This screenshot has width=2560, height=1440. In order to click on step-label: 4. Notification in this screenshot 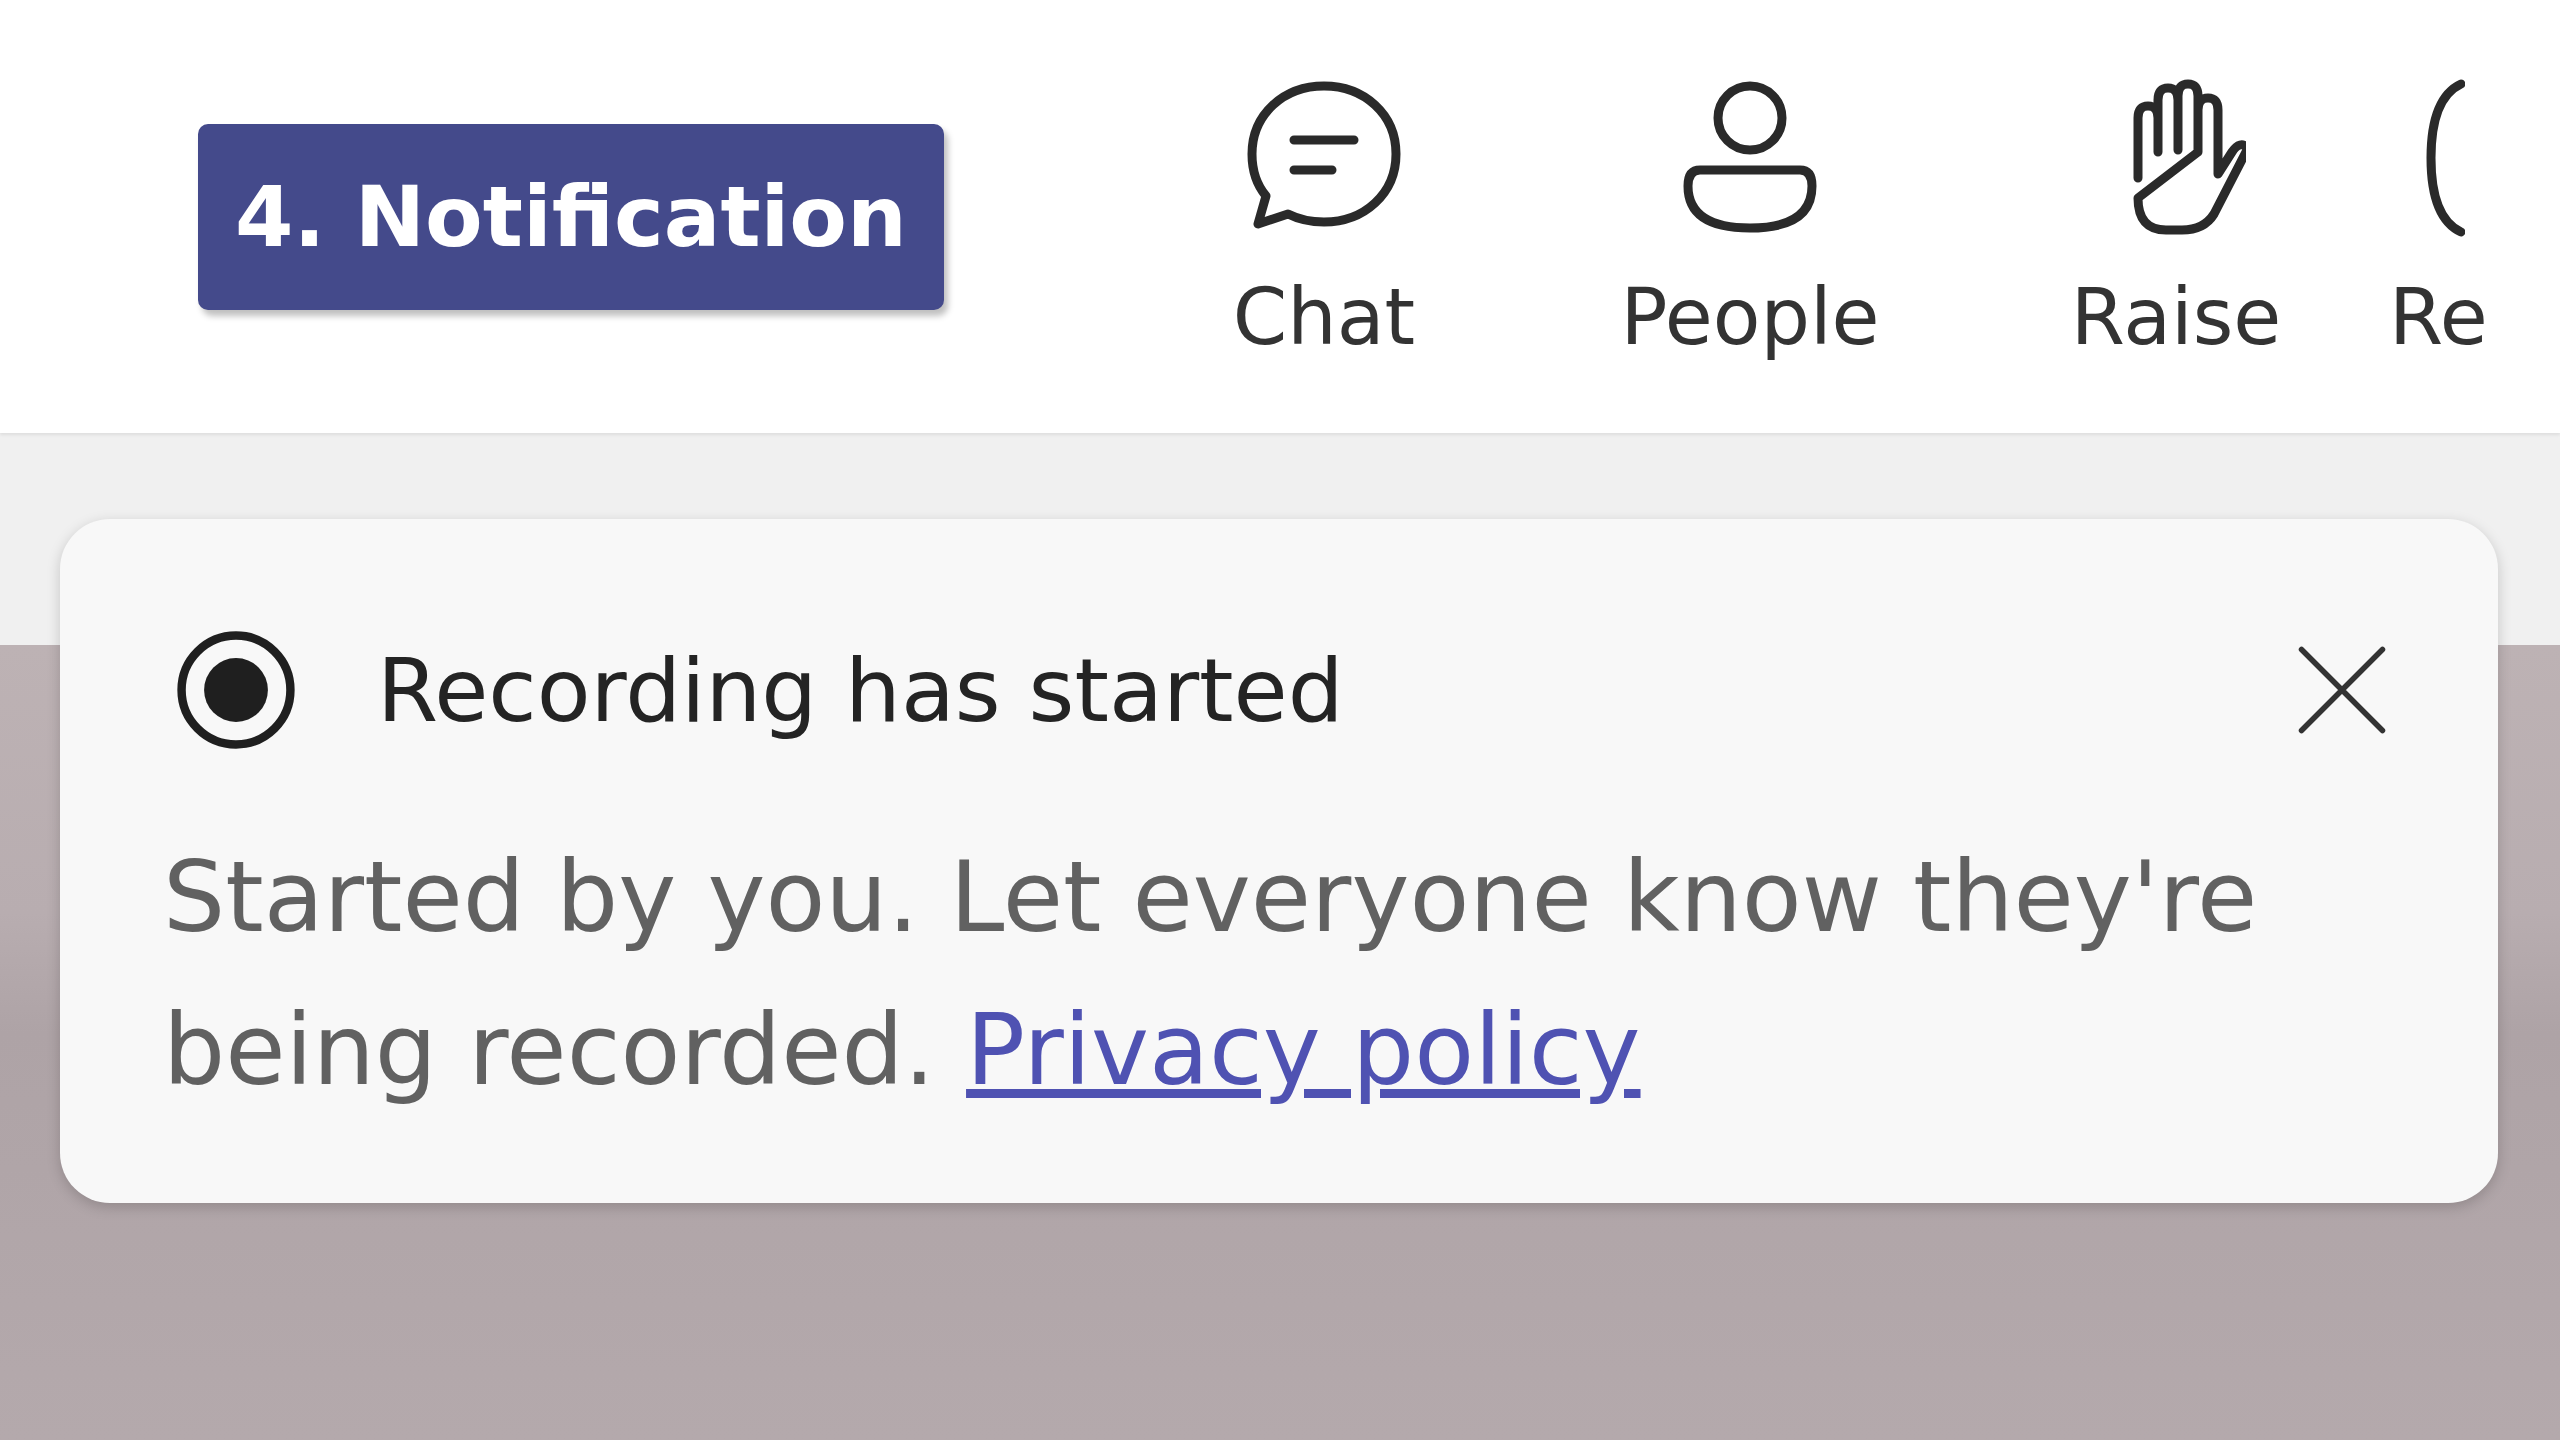, I will do `click(571, 216)`.